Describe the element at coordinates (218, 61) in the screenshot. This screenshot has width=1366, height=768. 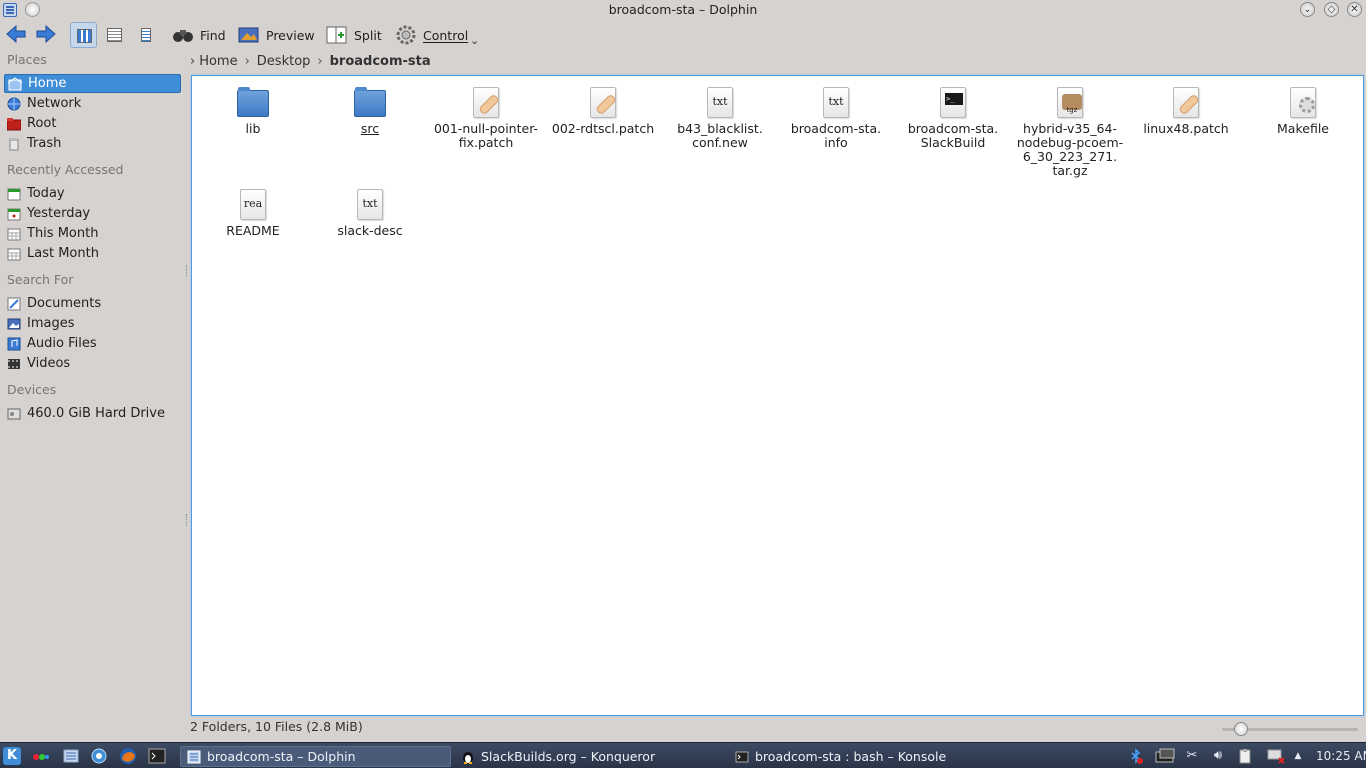
I see `breadcrumb-item-home: Home` at that location.